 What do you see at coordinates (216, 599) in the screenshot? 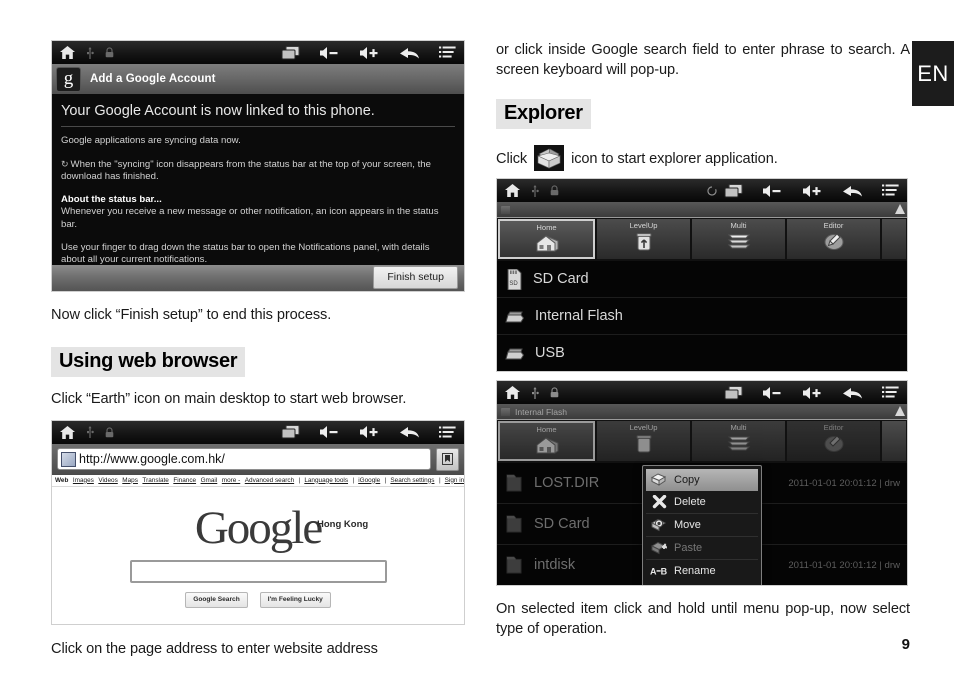
I see `google-search-button: Google Search` at bounding box center [216, 599].